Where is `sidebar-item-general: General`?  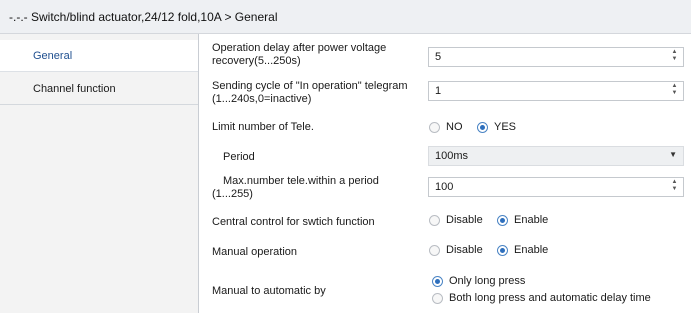 sidebar-item-general: General is located at coordinates (99, 56).